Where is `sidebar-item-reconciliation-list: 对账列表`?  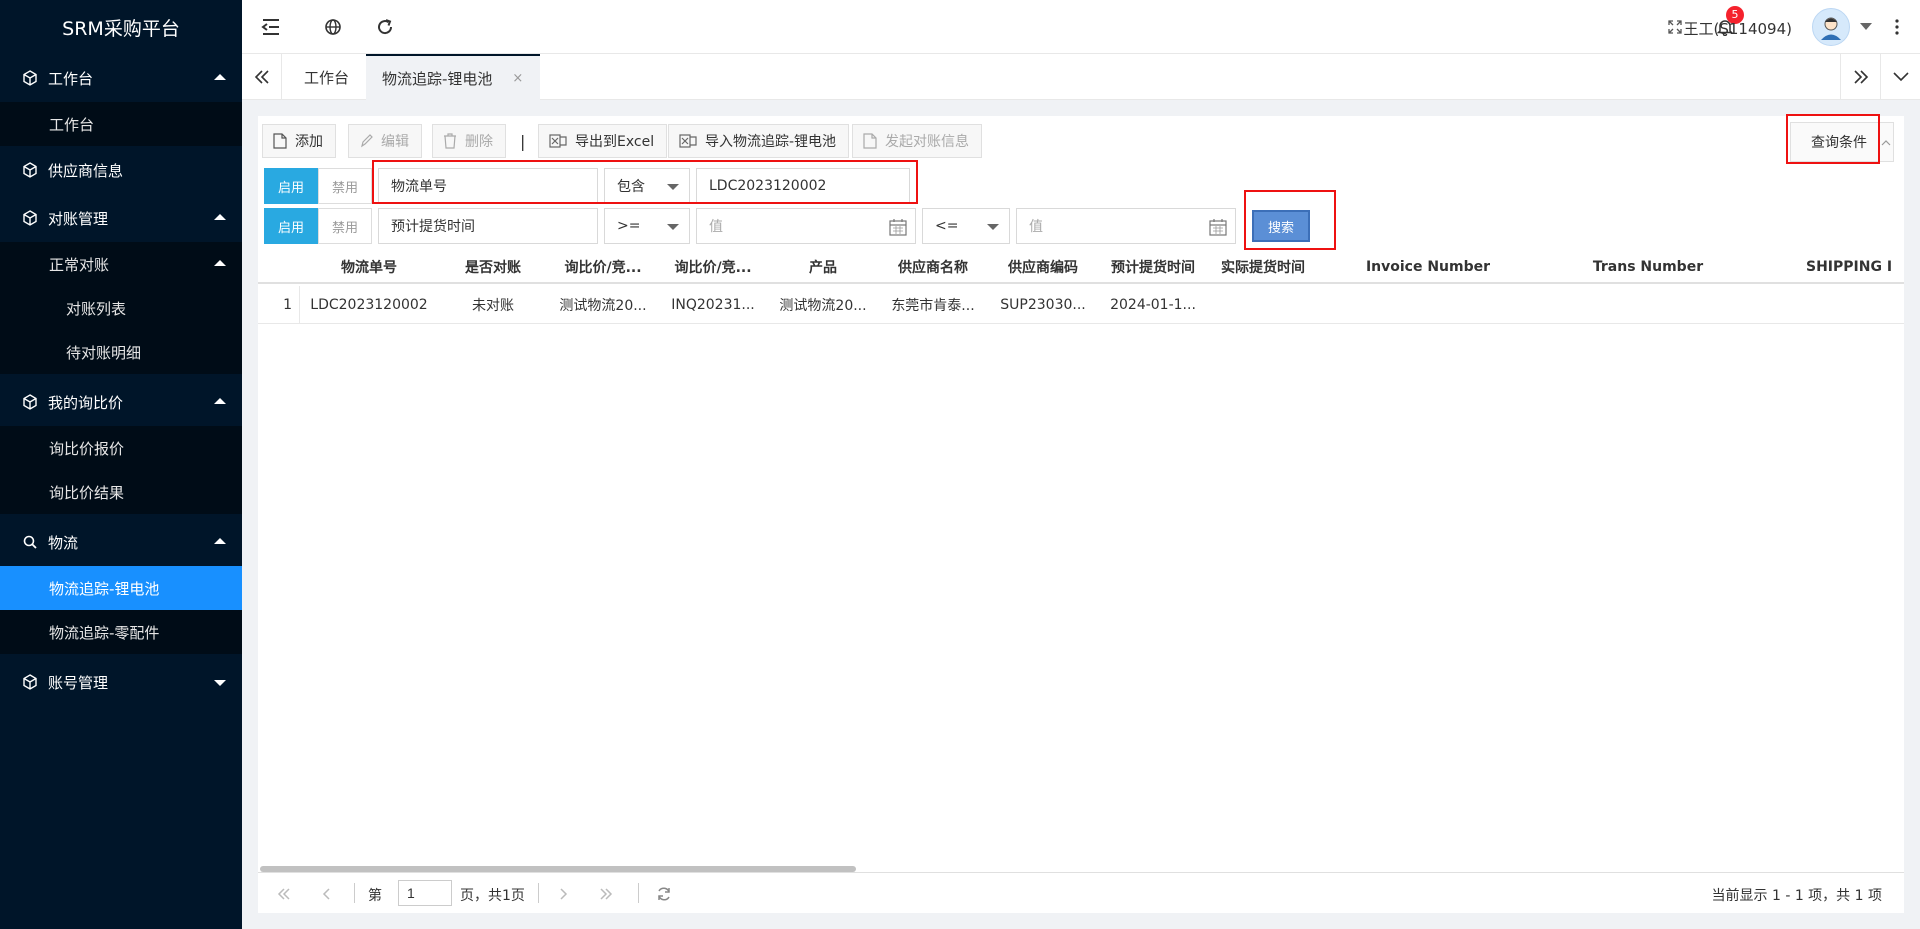
sidebar-item-reconciliation-list: 对账列表 is located at coordinates (121, 308).